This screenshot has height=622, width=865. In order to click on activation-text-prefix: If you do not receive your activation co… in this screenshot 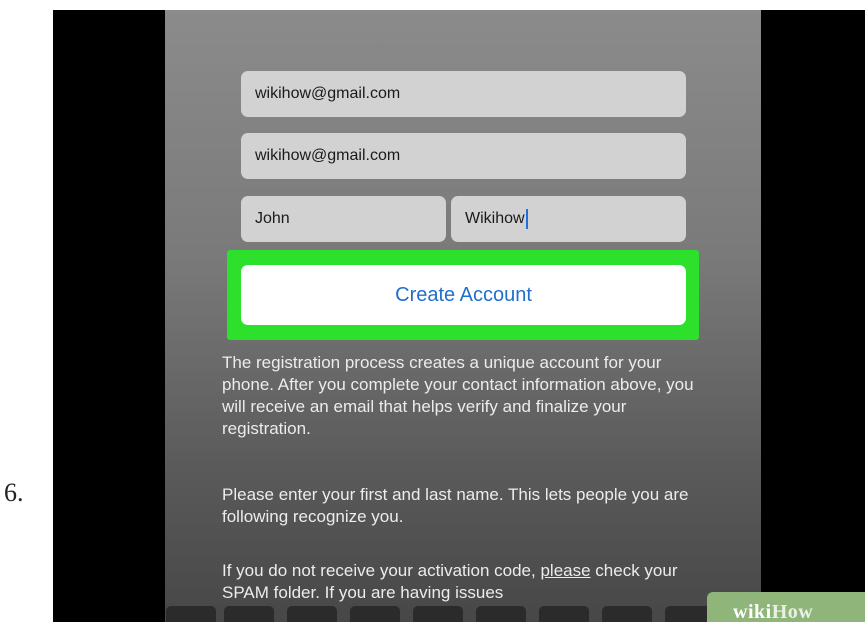, I will do `click(381, 570)`.